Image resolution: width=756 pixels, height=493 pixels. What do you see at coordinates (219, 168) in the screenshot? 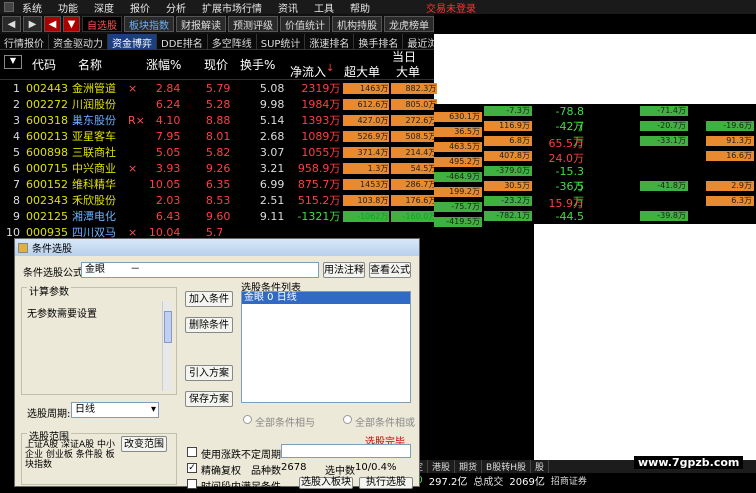
I see `table-row: 6 000715 中兴商业 × 3.93 9.26 3.21 958.9万 1.3万 54.5万` at bounding box center [219, 168].